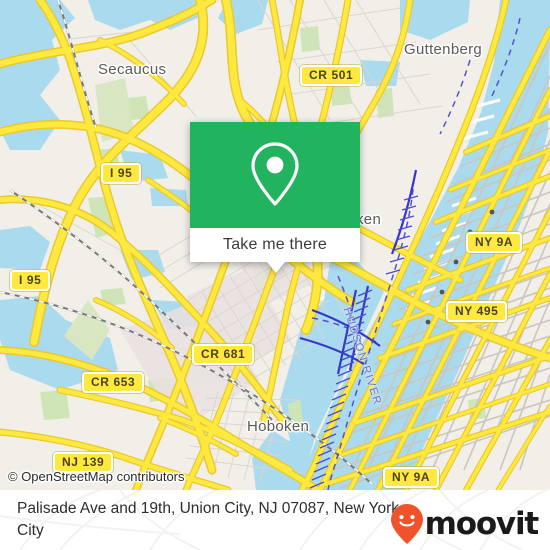 Image resolution: width=550 pixels, height=550 pixels. I want to click on moovit-logo: moovit, so click(465, 524).